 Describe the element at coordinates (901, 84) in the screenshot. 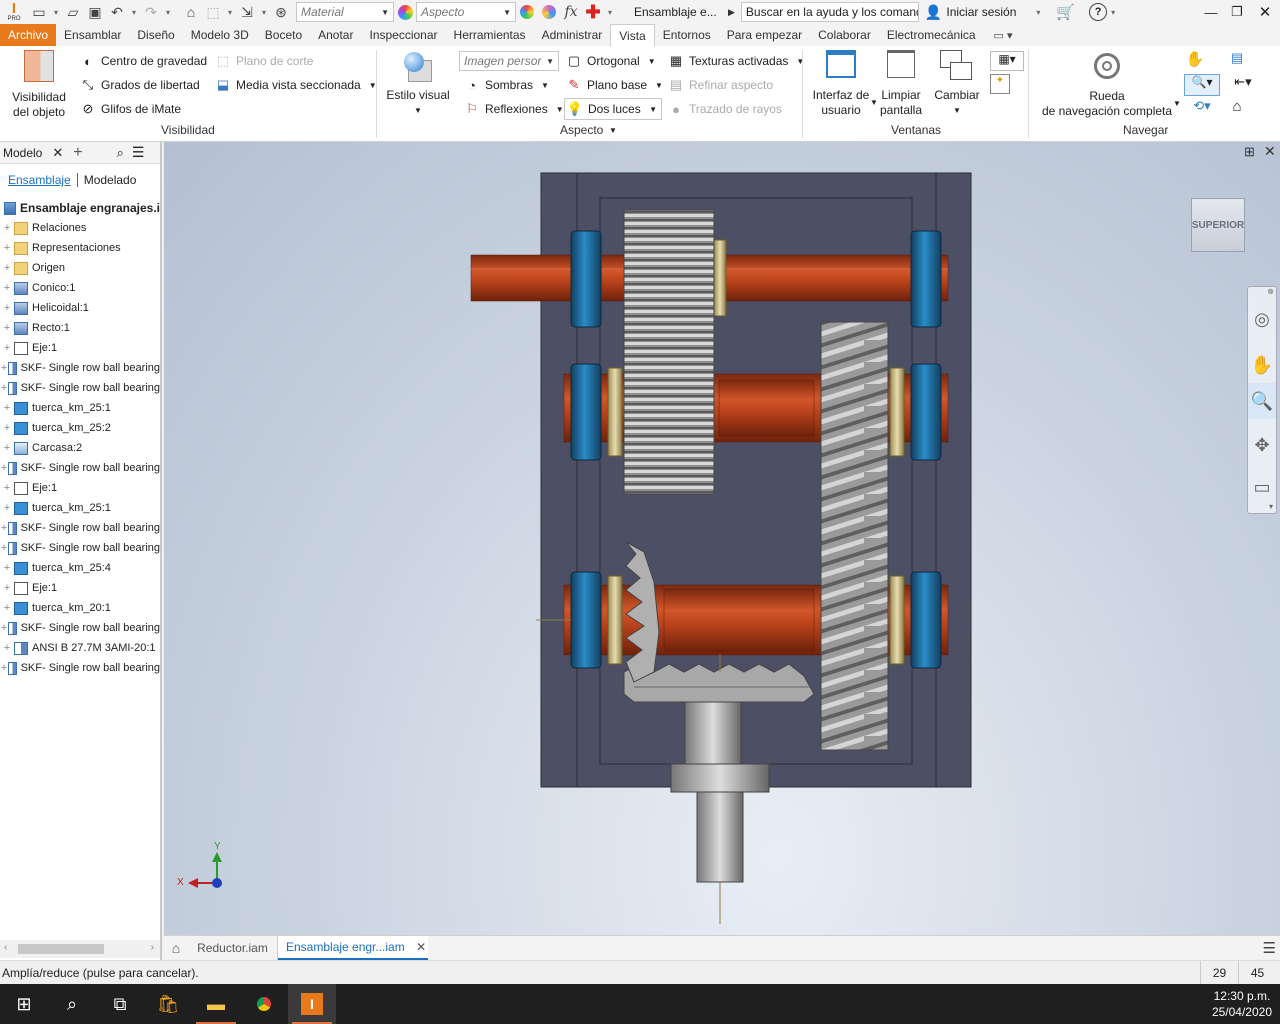

I see `clean-screen-button: Limpiar pantalla` at that location.